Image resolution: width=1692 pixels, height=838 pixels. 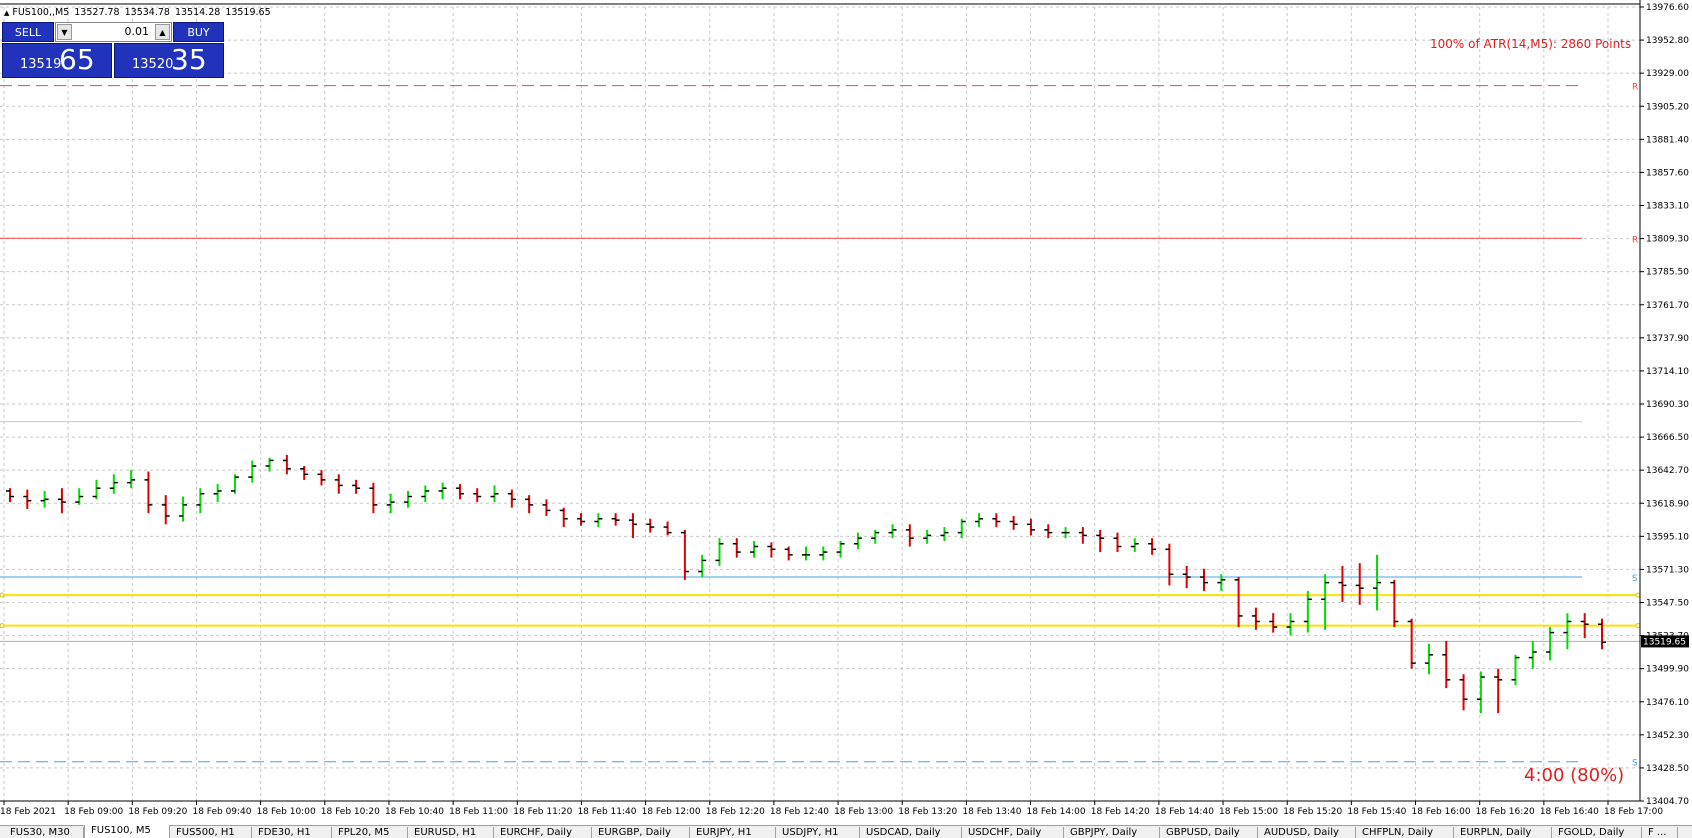 What do you see at coordinates (606, 812) in the screenshot?
I see `time-tick-label: 18 Feb 11:40` at bounding box center [606, 812].